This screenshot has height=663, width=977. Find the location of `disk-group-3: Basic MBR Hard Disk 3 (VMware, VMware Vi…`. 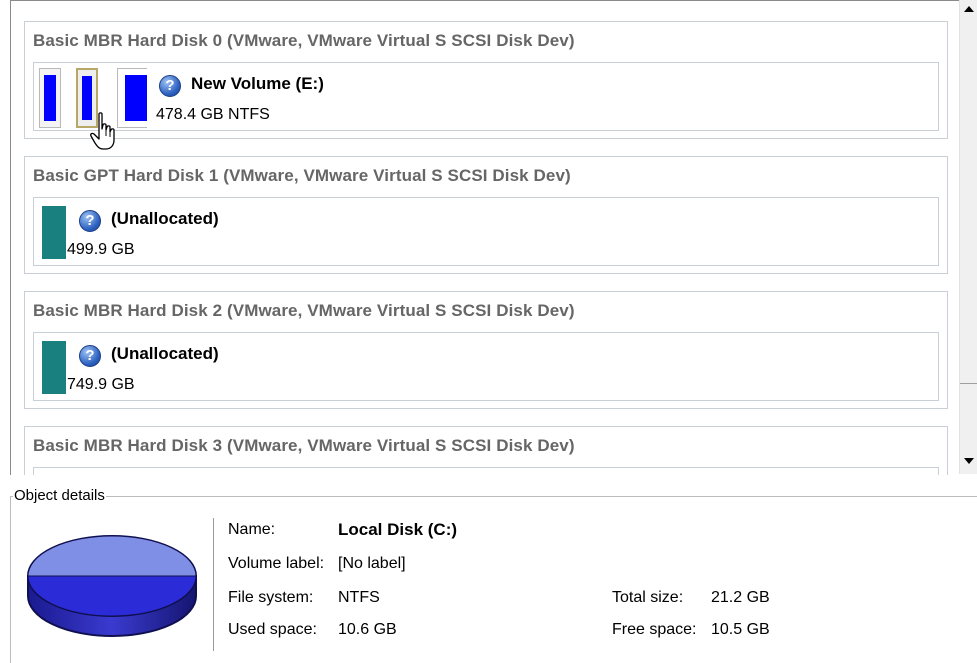

disk-group-3: Basic MBR Hard Disk 3 (VMware, VMware Vi… is located at coordinates (486, 450).